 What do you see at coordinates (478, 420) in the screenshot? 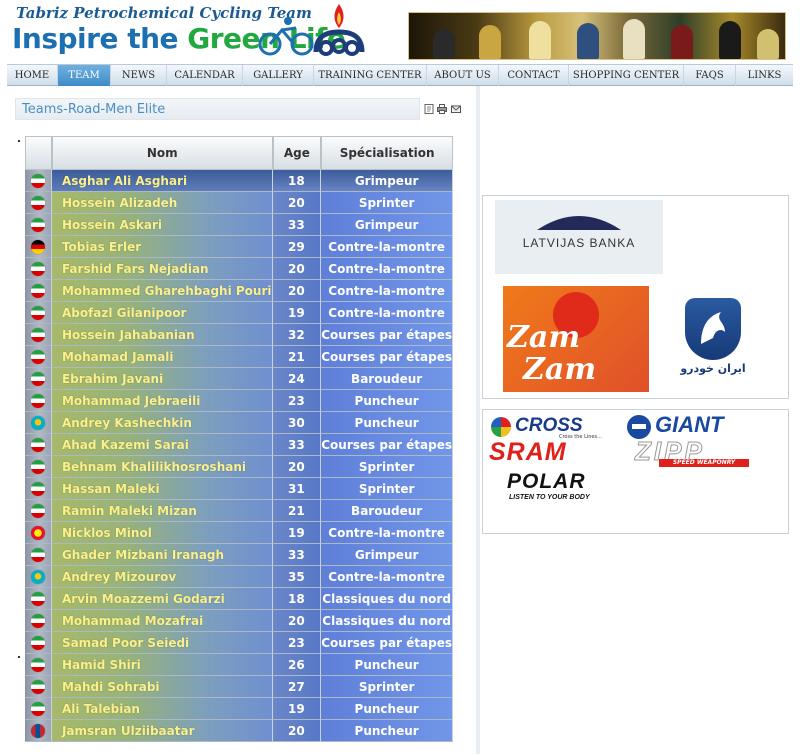
I see `sidebar-divider` at bounding box center [478, 420].